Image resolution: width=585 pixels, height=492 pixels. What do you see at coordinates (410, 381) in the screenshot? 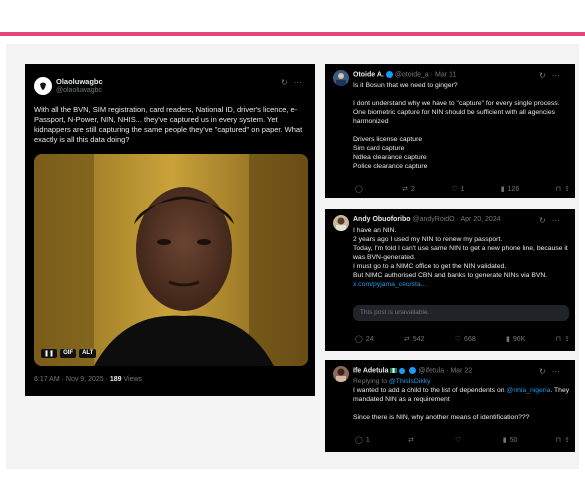
I see `replying-handle: @ThisIsDikky` at bounding box center [410, 381].